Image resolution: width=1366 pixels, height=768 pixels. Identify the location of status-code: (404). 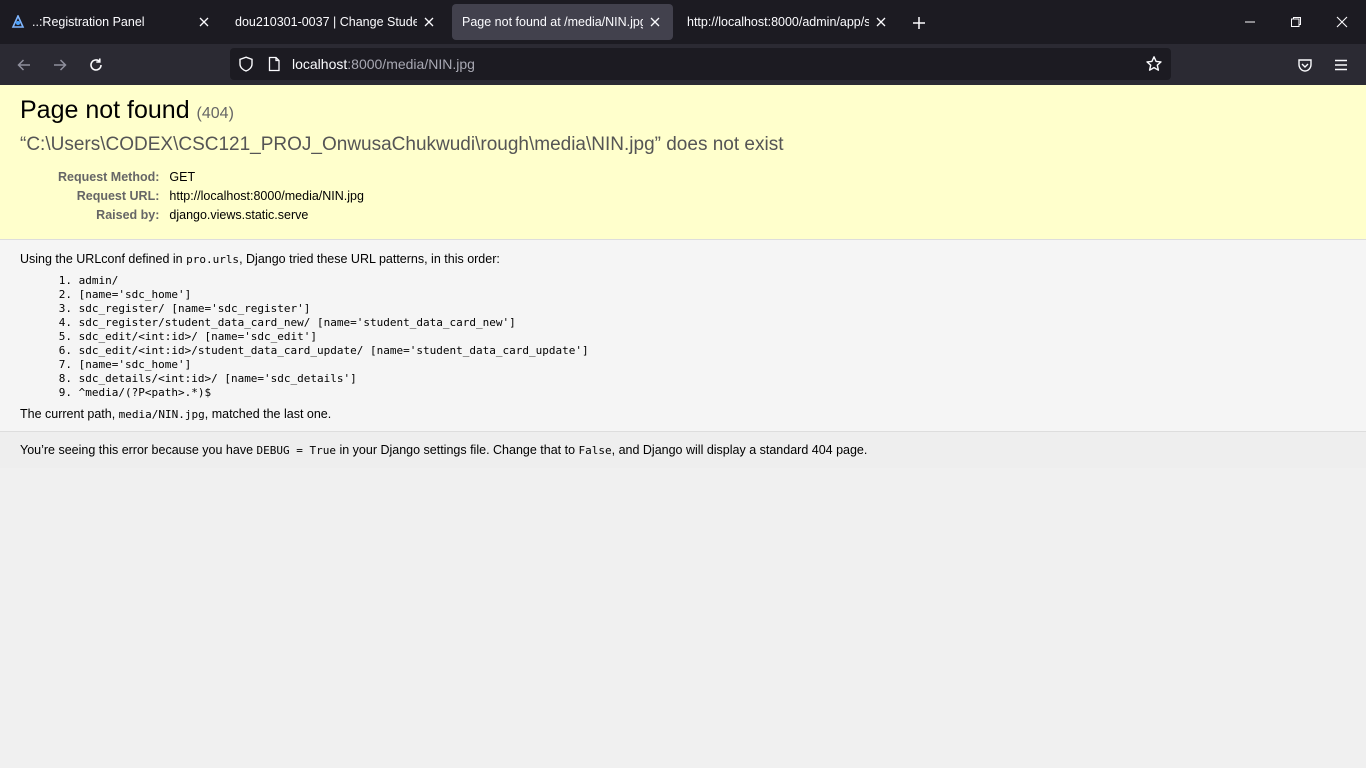
(215, 113).